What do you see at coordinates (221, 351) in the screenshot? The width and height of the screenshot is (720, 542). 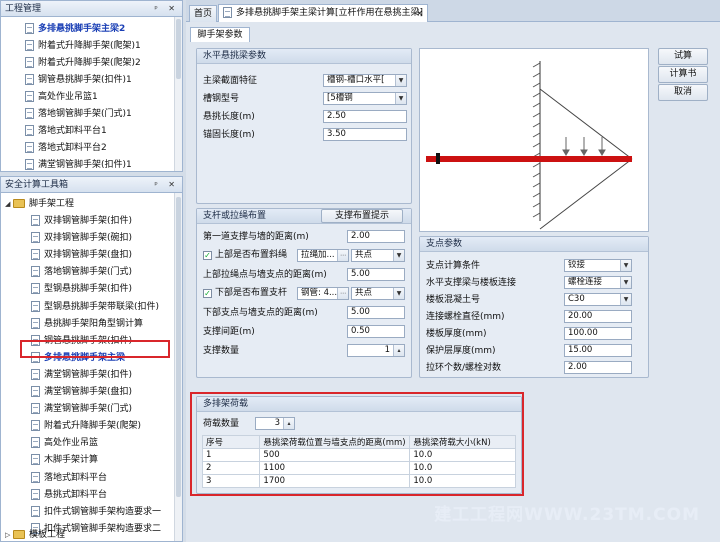 I see `count-label: 支撑数量` at bounding box center [221, 351].